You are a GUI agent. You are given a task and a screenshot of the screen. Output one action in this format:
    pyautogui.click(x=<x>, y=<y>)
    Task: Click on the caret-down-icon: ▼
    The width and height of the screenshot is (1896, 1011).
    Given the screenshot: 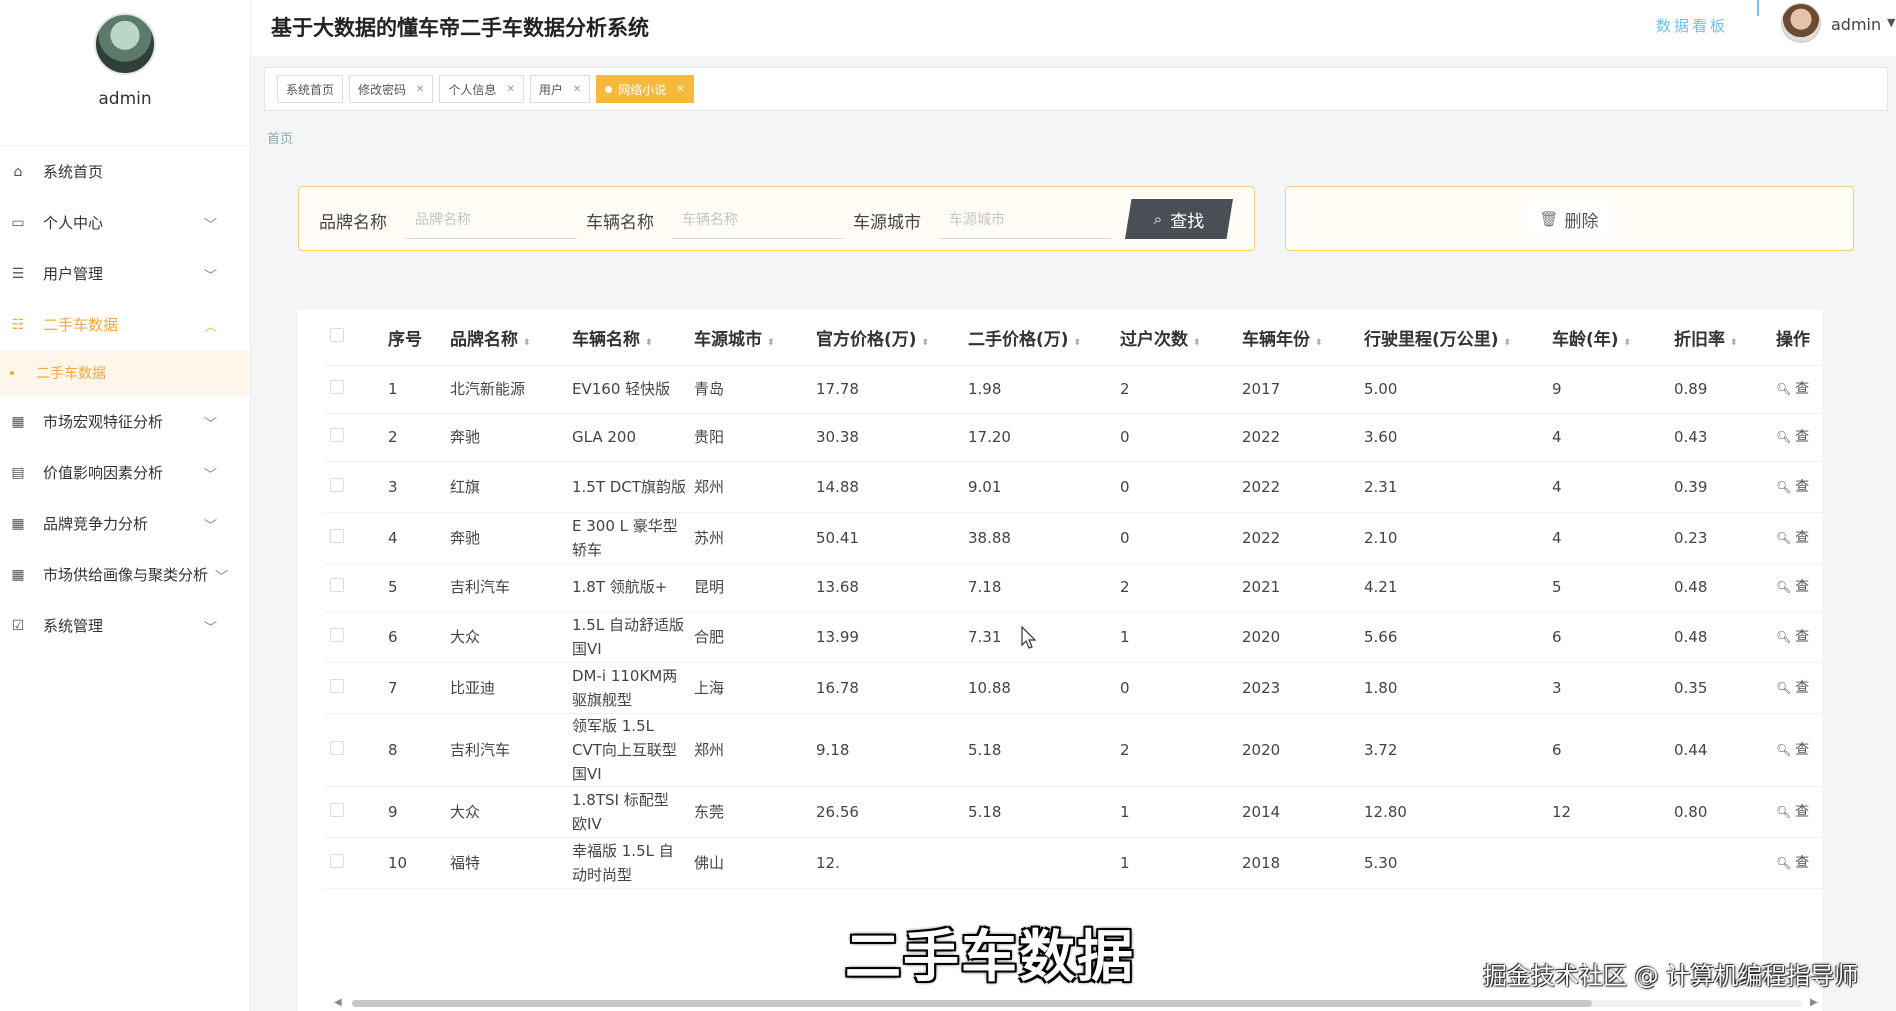 What is the action you would take?
    pyautogui.click(x=1891, y=22)
    